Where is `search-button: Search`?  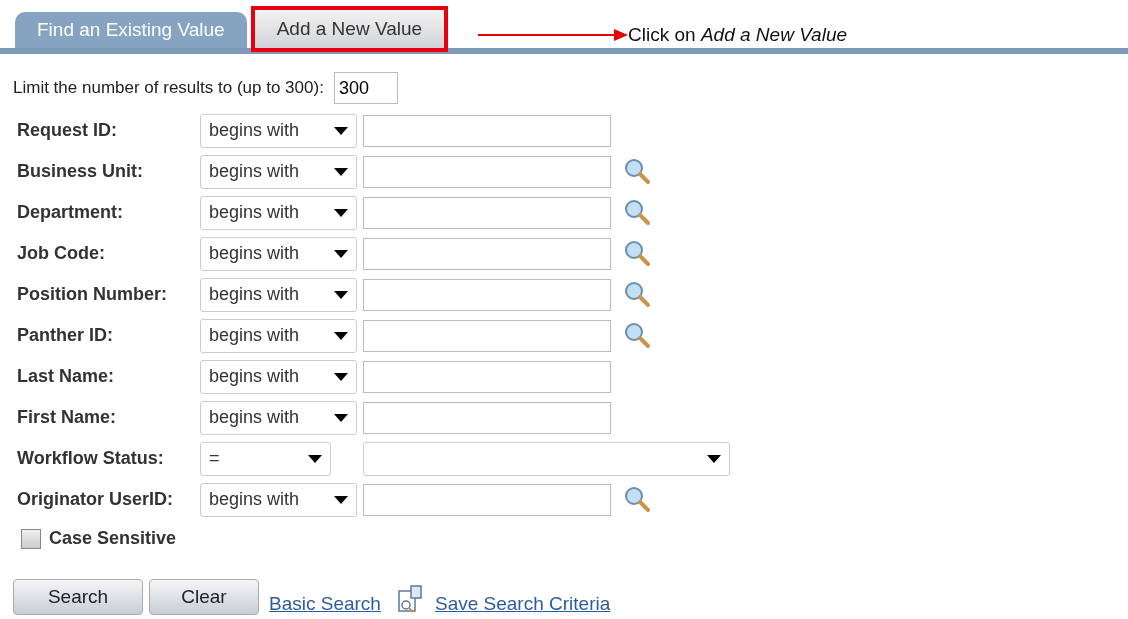
search-button: Search is located at coordinates (78, 597).